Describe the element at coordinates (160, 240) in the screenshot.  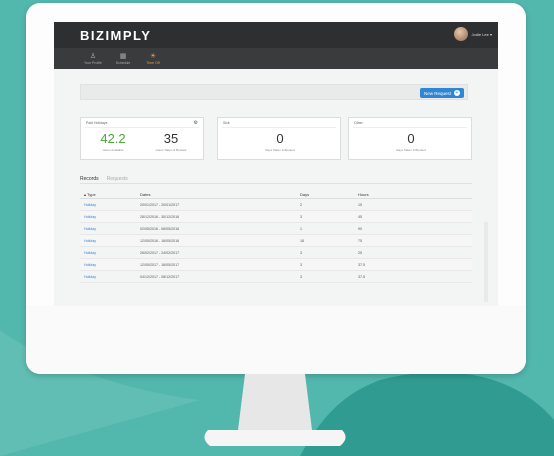
I see `cell-dates: 12/05/2016 - 16/05/2016` at that location.